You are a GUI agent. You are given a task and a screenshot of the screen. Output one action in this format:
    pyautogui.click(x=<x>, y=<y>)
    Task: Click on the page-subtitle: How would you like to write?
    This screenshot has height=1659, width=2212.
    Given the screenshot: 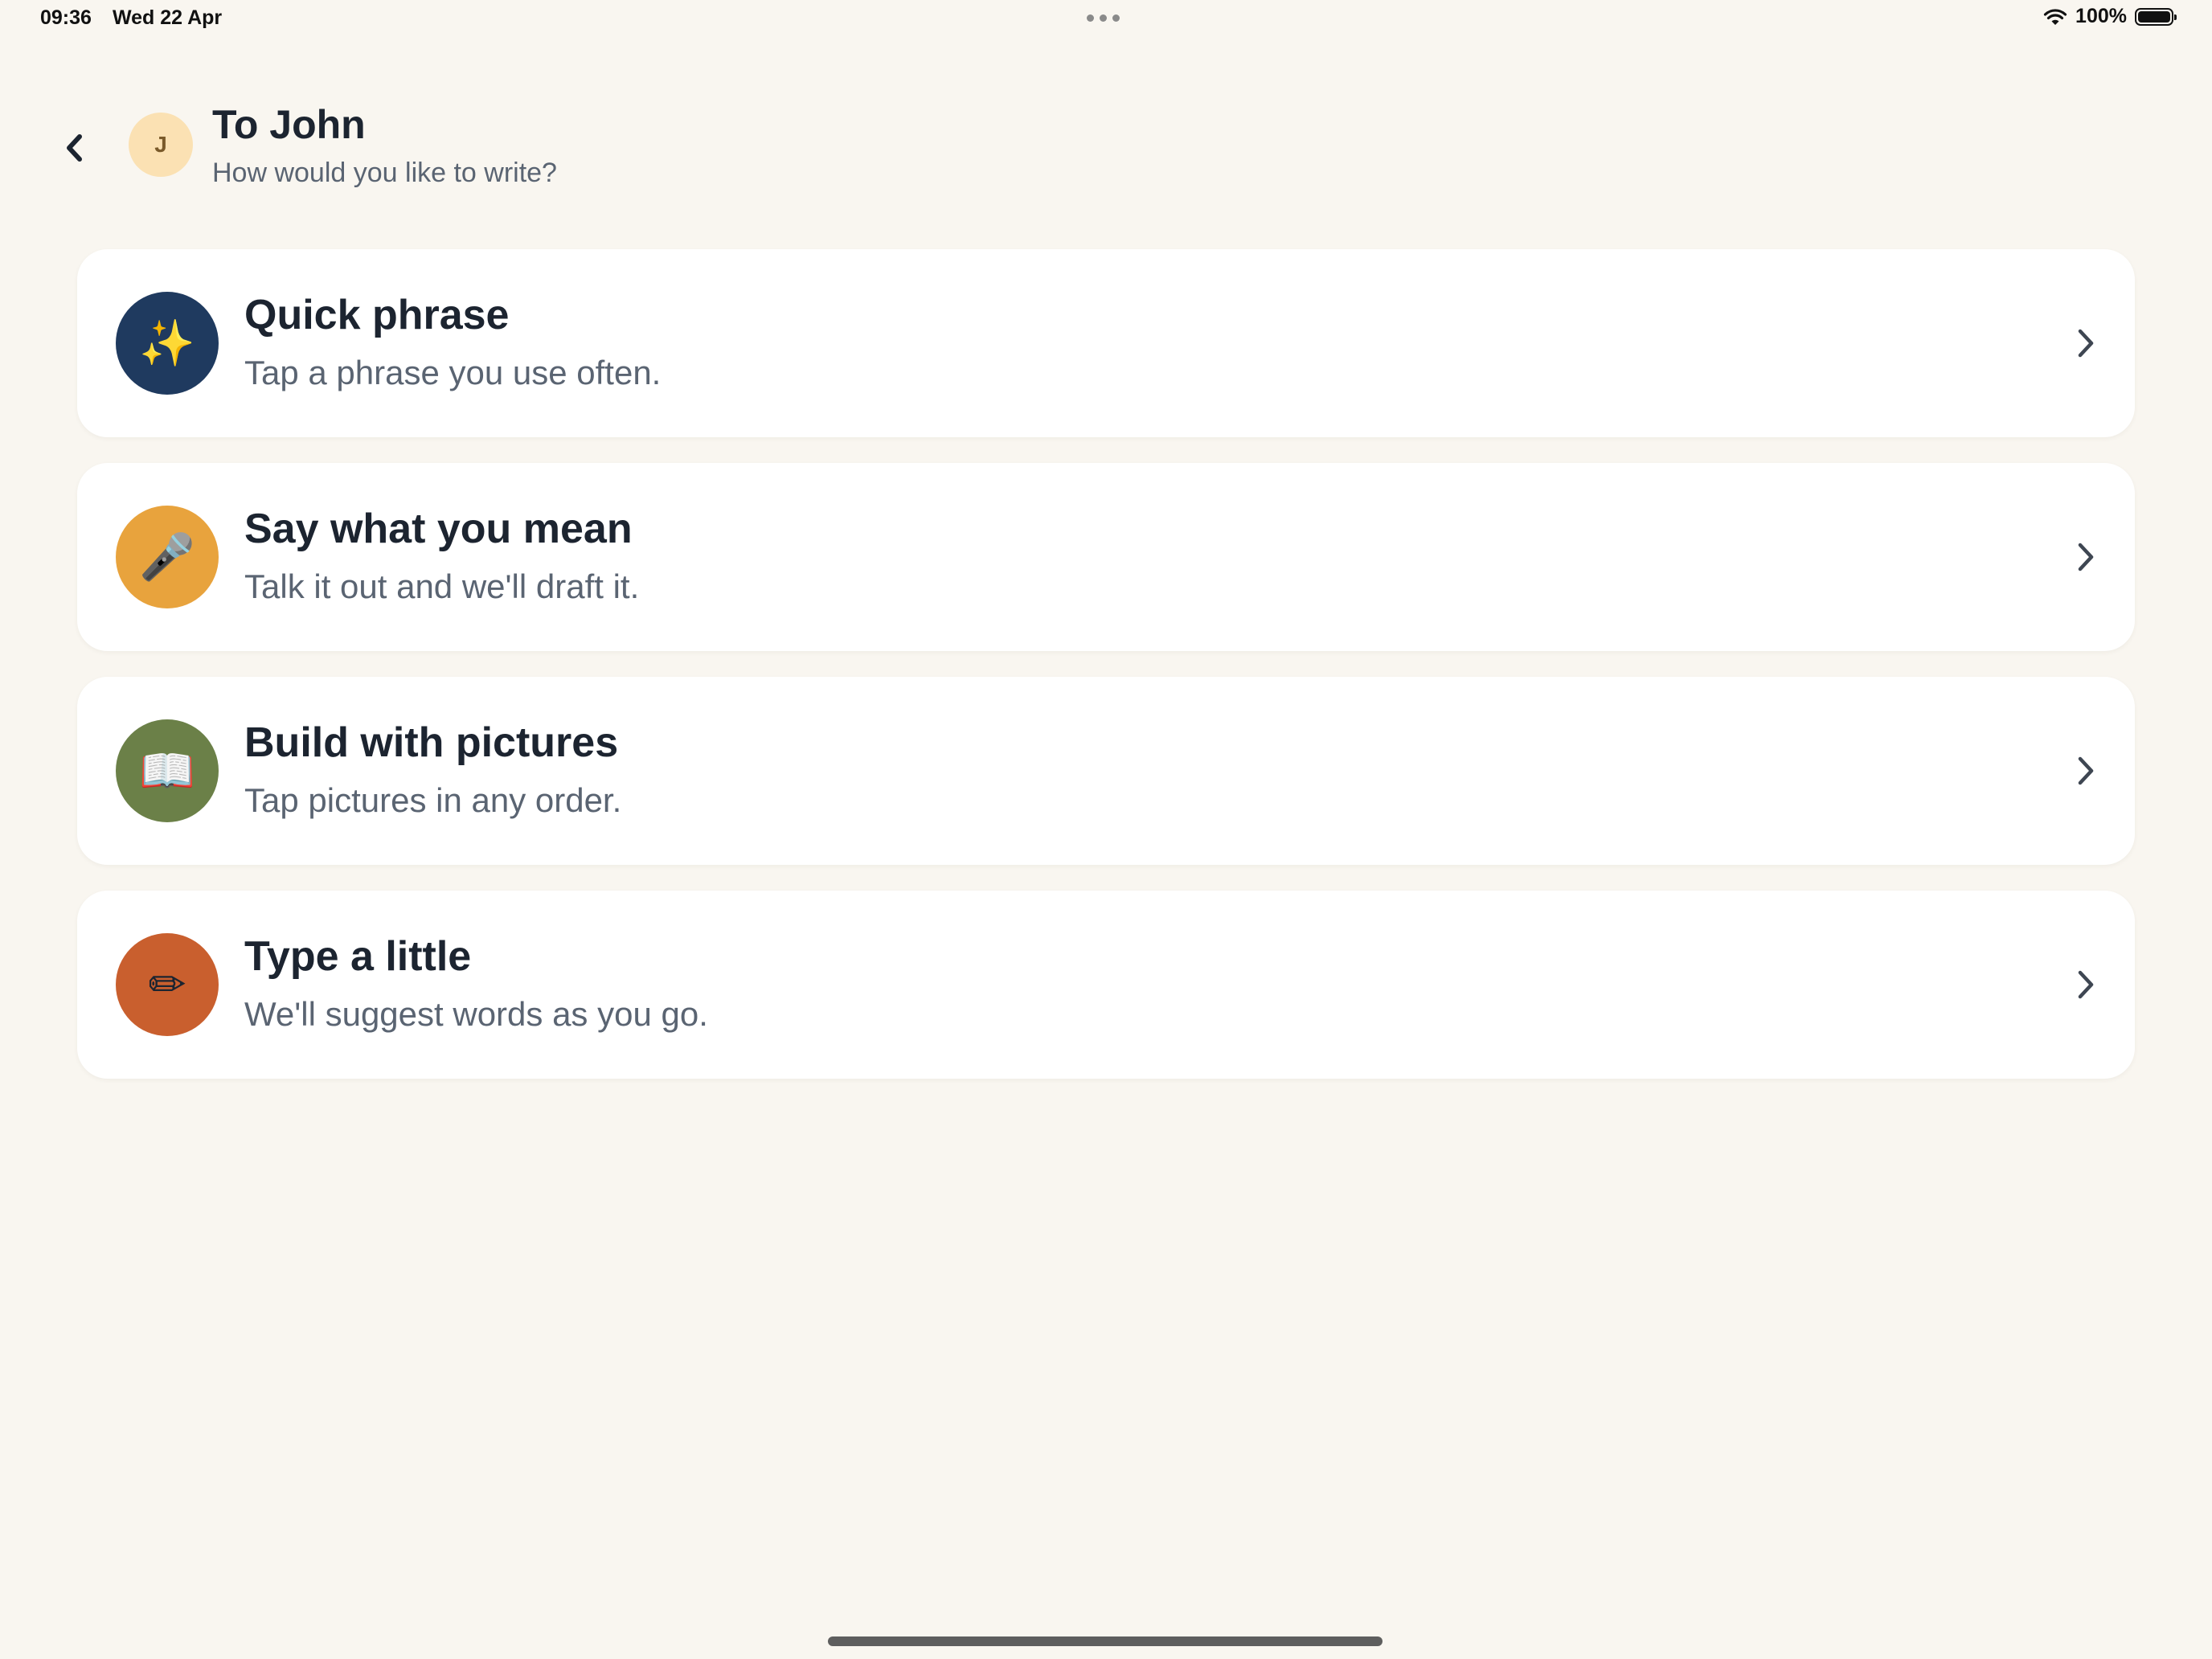 What is the action you would take?
    pyautogui.click(x=384, y=173)
    